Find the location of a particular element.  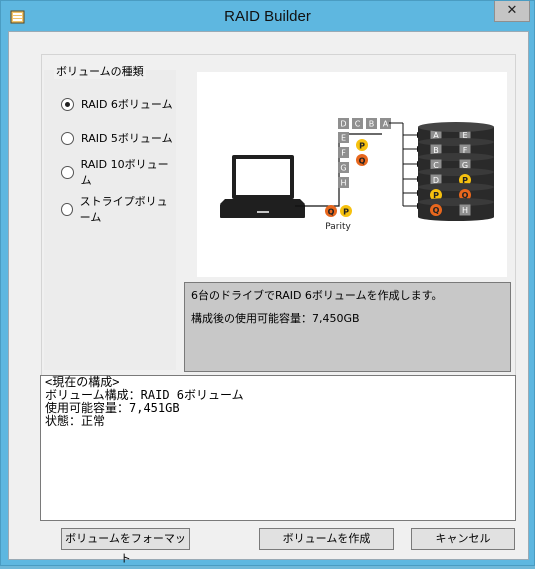

data-block: F is located at coordinates (343, 152).